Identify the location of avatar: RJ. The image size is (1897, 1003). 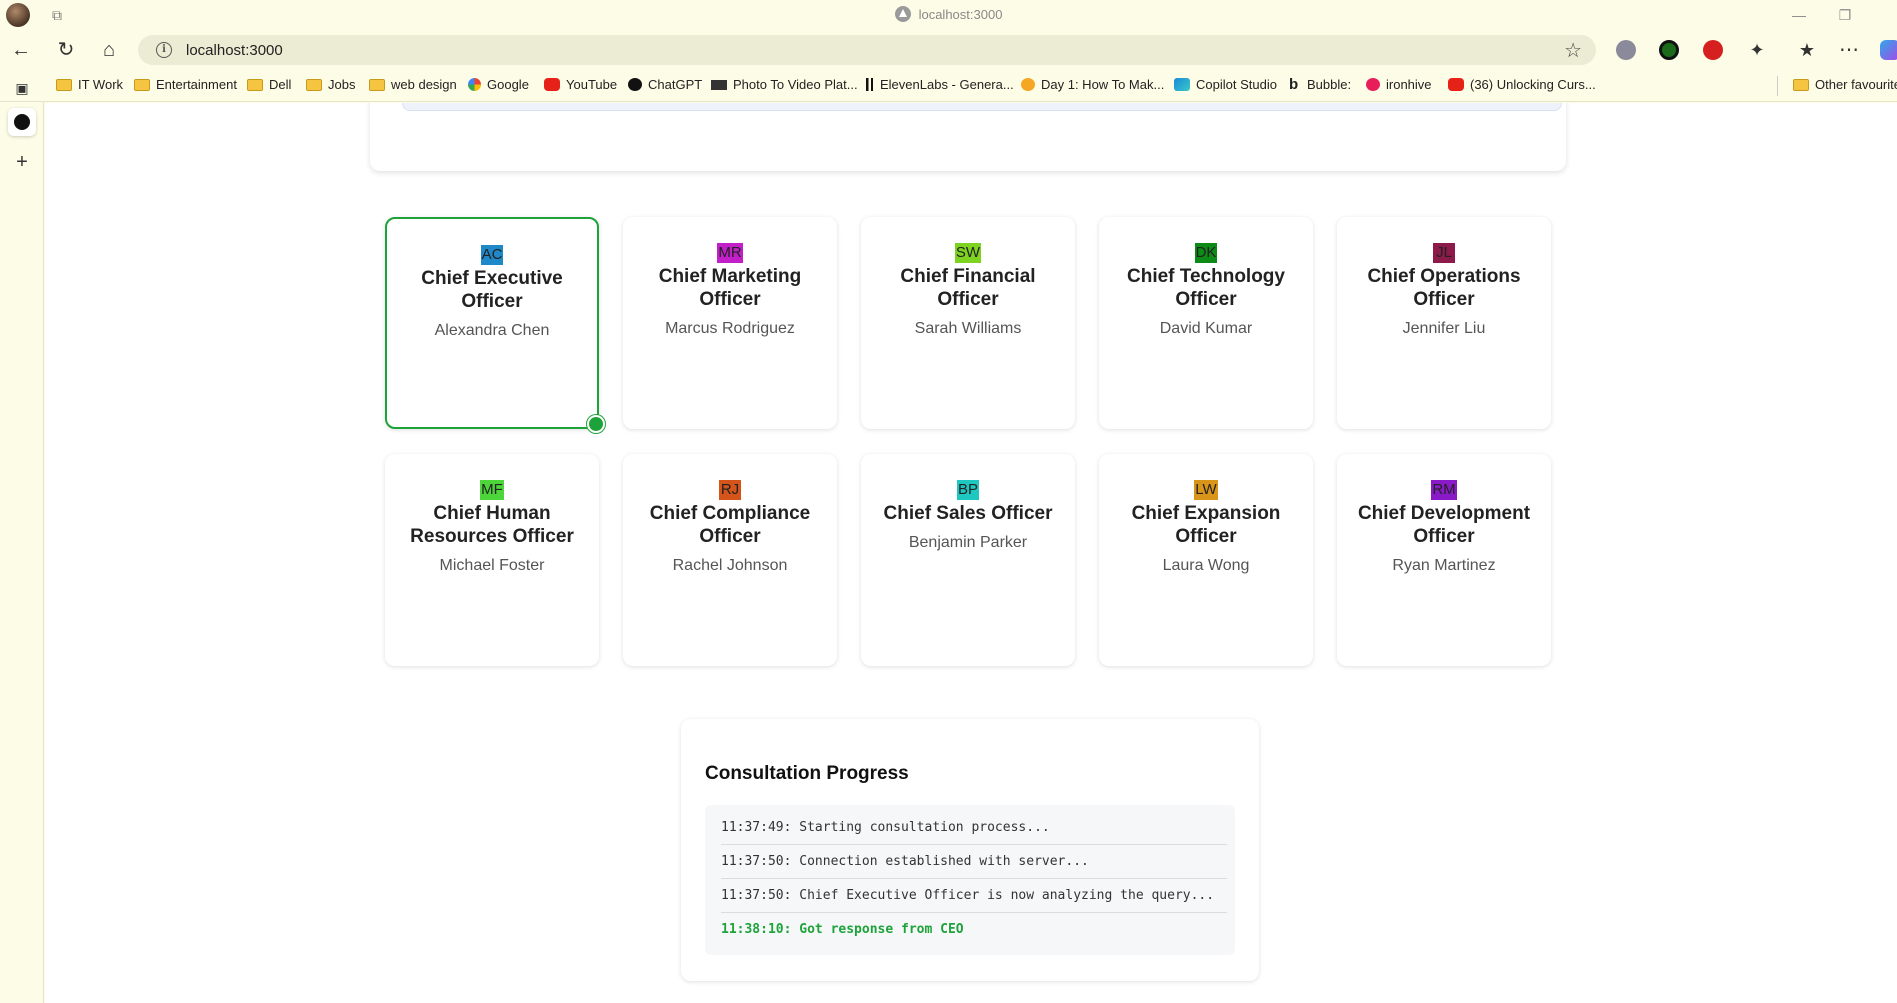
(730, 490).